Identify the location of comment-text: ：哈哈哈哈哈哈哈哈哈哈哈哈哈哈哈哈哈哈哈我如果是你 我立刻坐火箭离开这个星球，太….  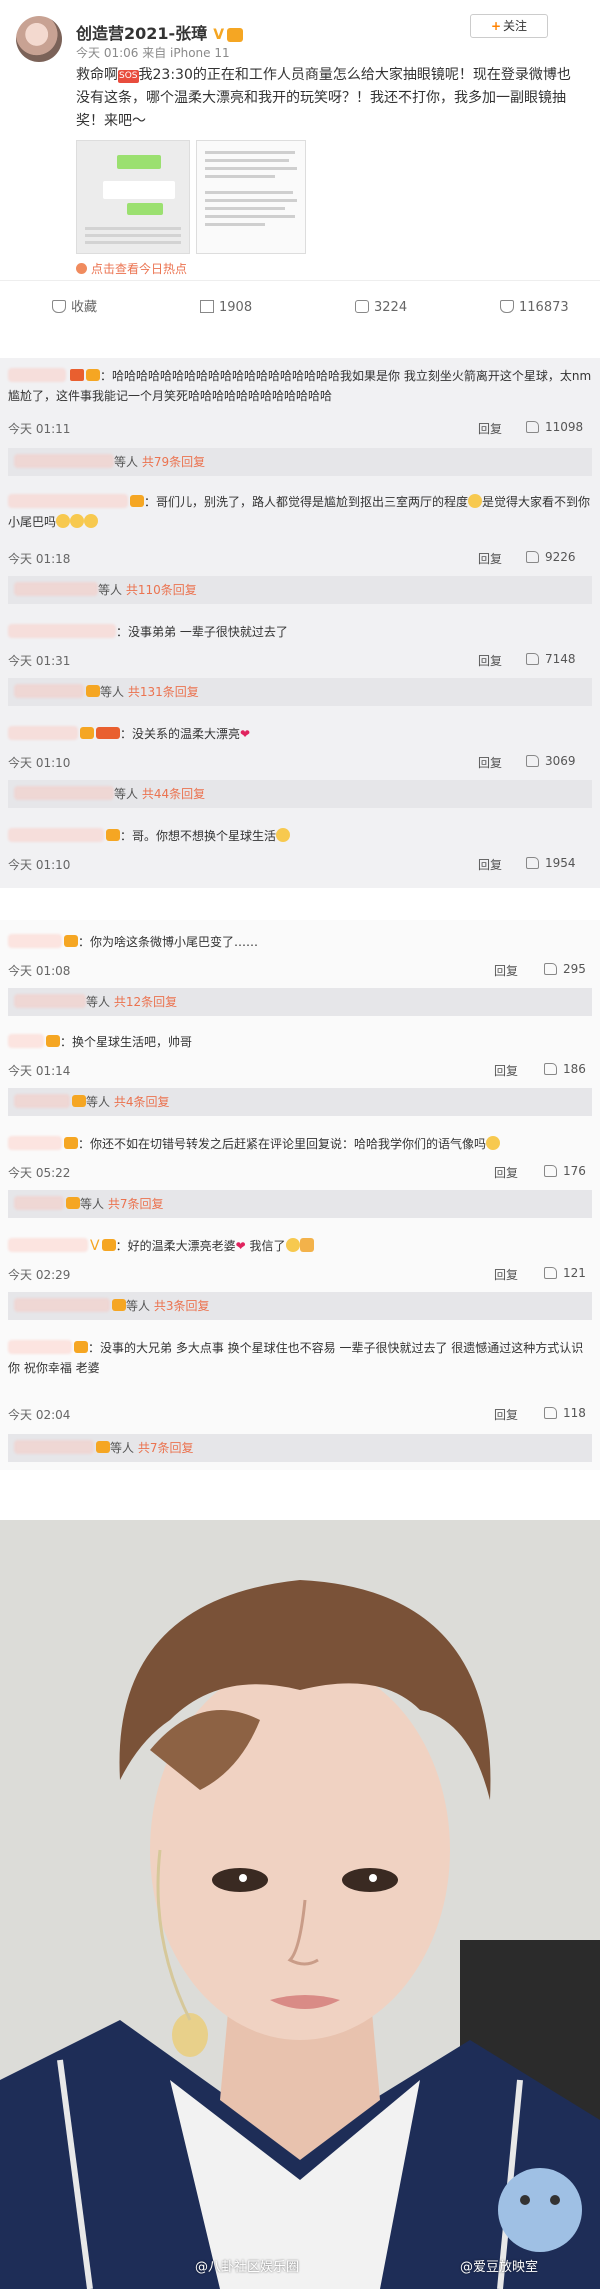
(300, 385).